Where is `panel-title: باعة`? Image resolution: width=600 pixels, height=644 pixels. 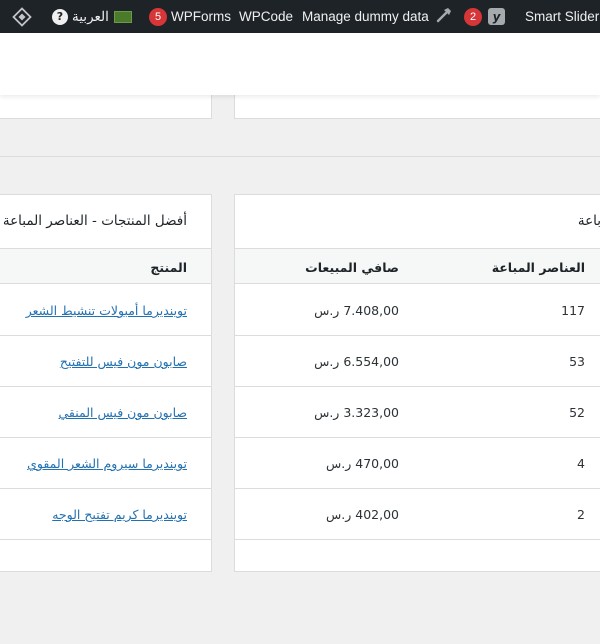 panel-title: باعة is located at coordinates (588, 221).